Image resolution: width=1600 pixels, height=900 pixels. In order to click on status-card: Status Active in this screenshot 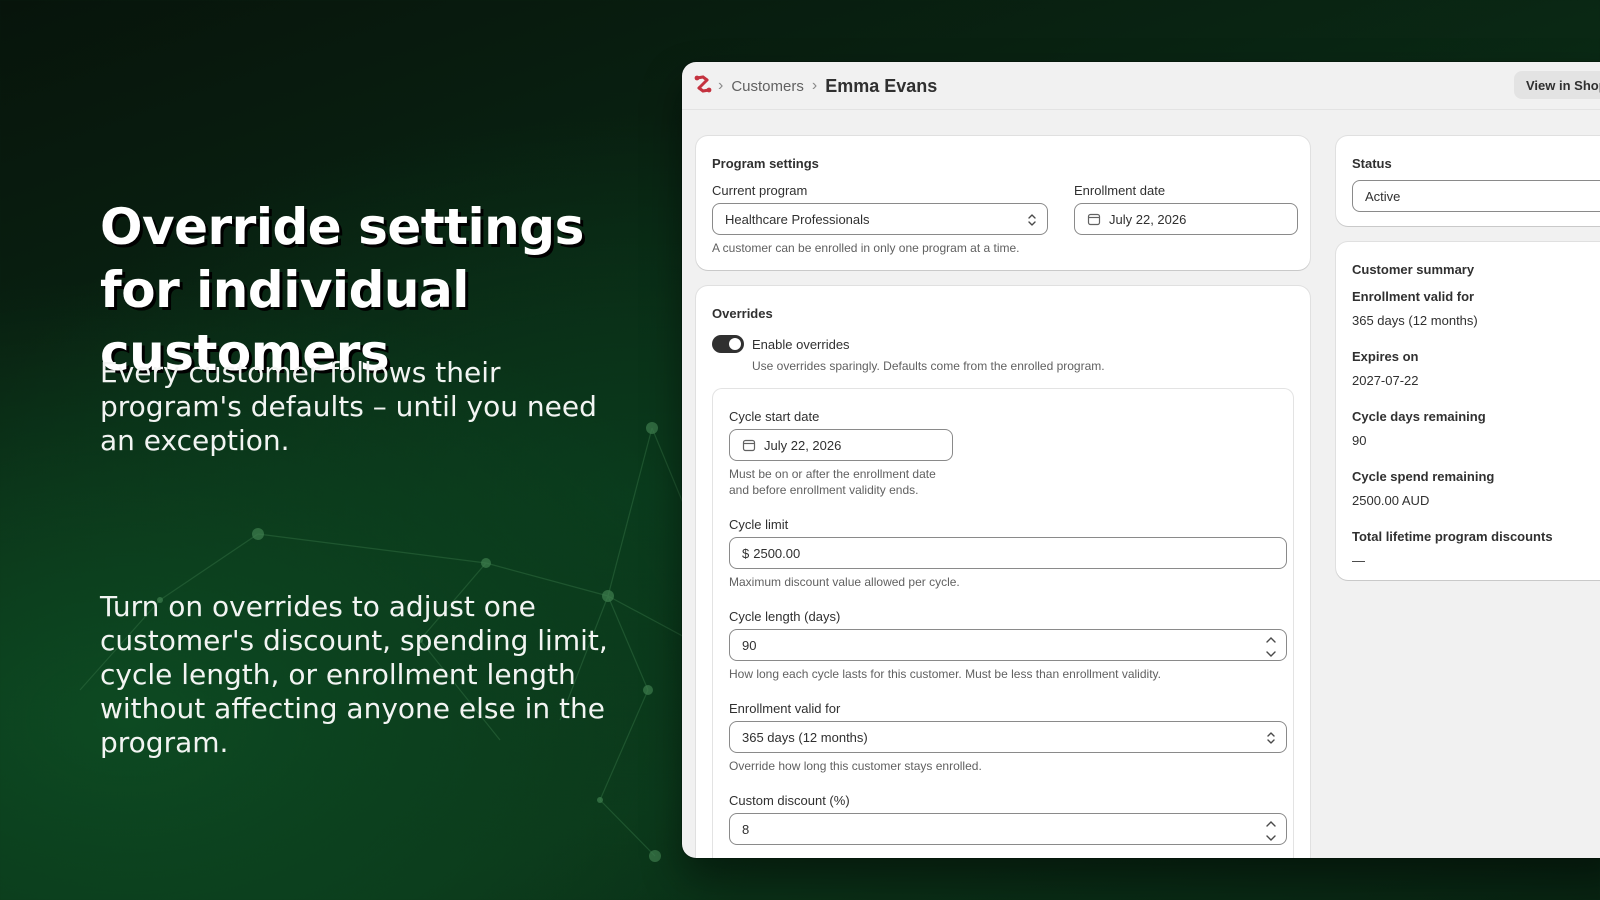, I will do `click(1468, 181)`.